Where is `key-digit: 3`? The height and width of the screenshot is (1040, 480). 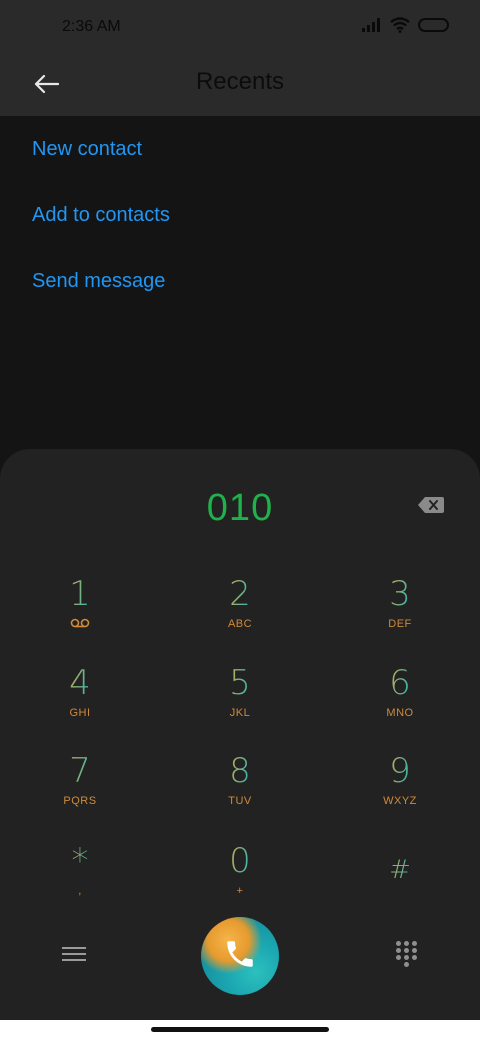
key-digit: 3 is located at coordinates (400, 594).